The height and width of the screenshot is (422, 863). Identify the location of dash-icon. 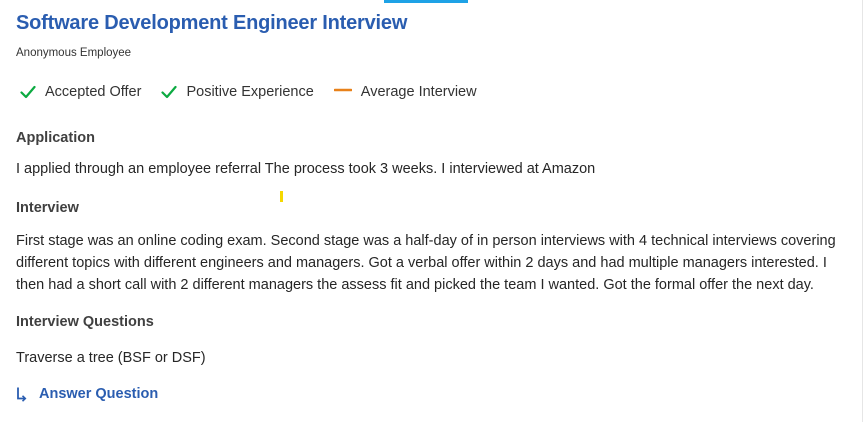
(342, 90).